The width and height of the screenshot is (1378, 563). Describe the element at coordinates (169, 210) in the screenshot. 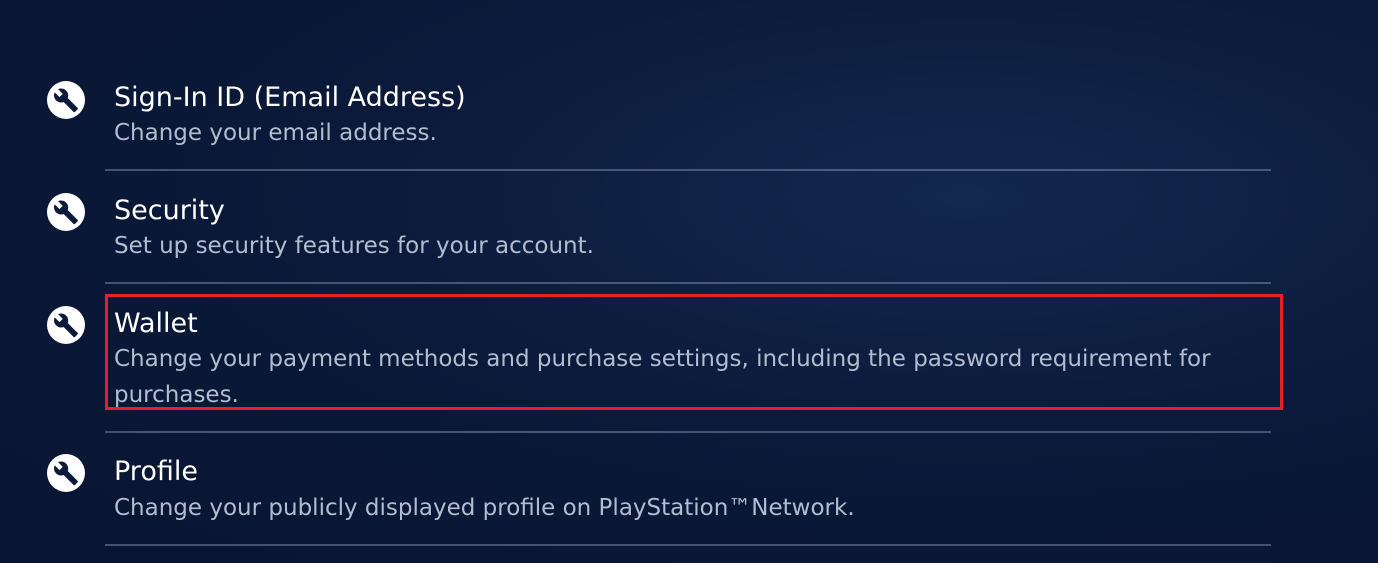

I see `menu-item-title: Security` at that location.